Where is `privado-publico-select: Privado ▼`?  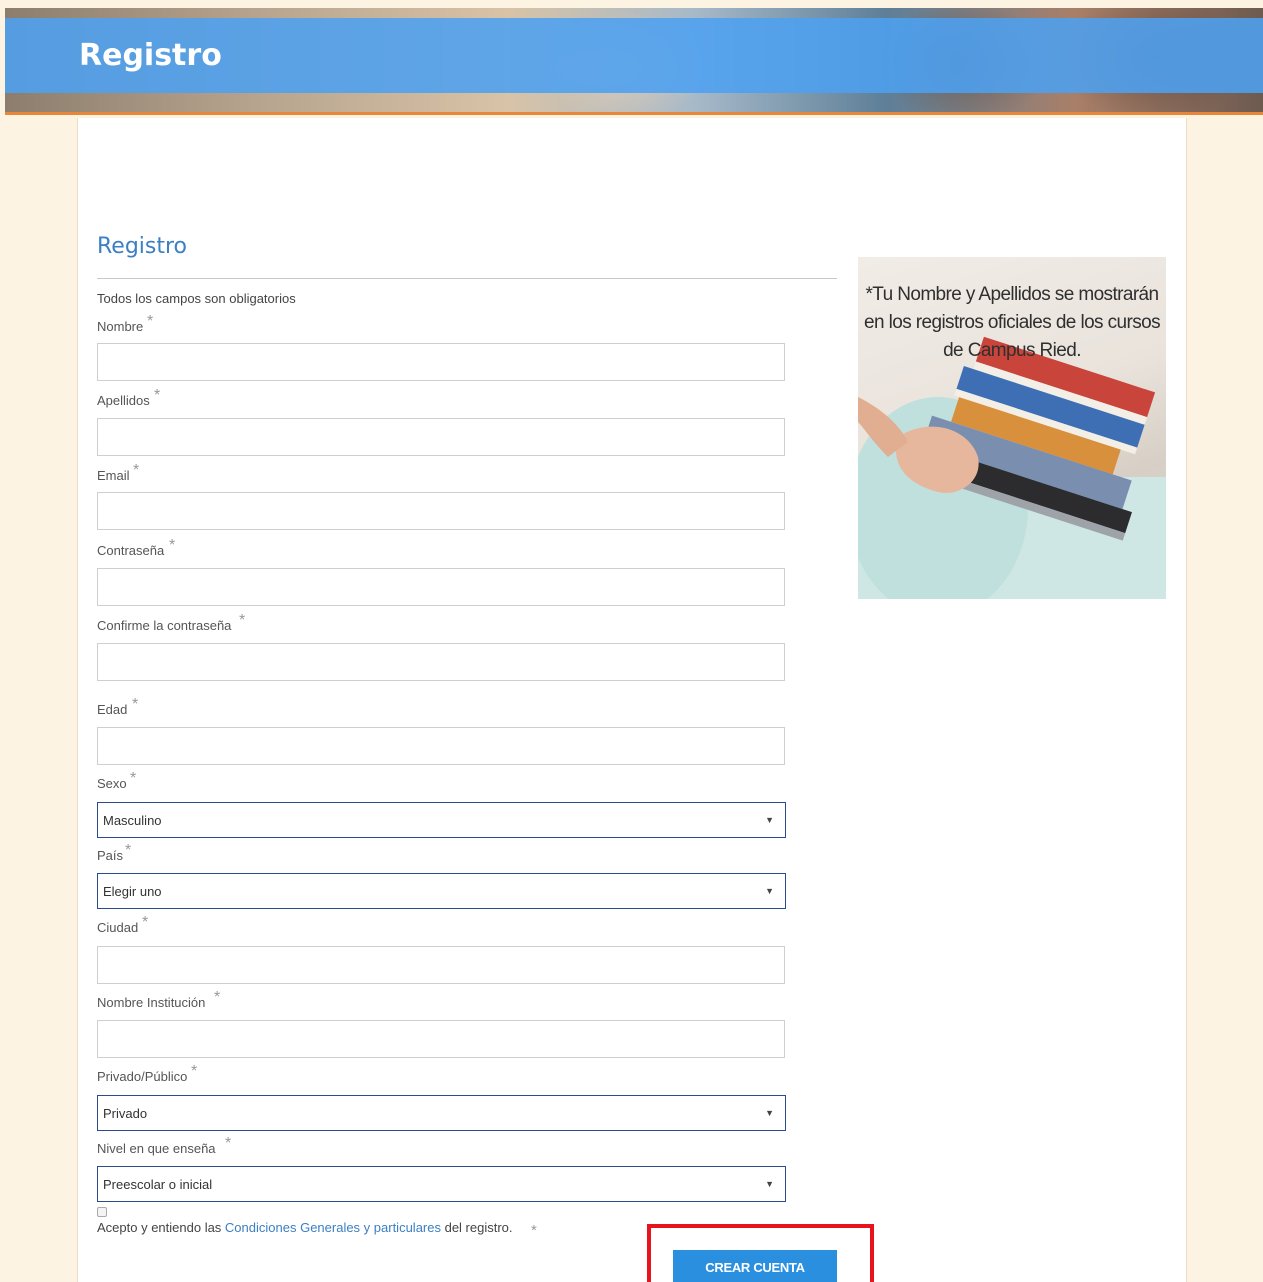
privado-publico-select: Privado ▼ is located at coordinates (441, 1113).